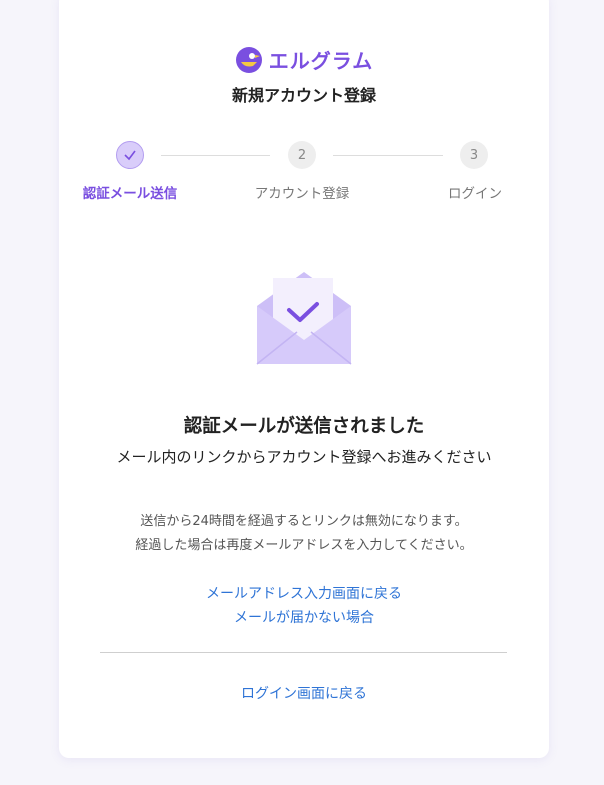 This screenshot has width=604, height=785. What do you see at coordinates (248, 59) in the screenshot?
I see `bird-logo-icon` at bounding box center [248, 59].